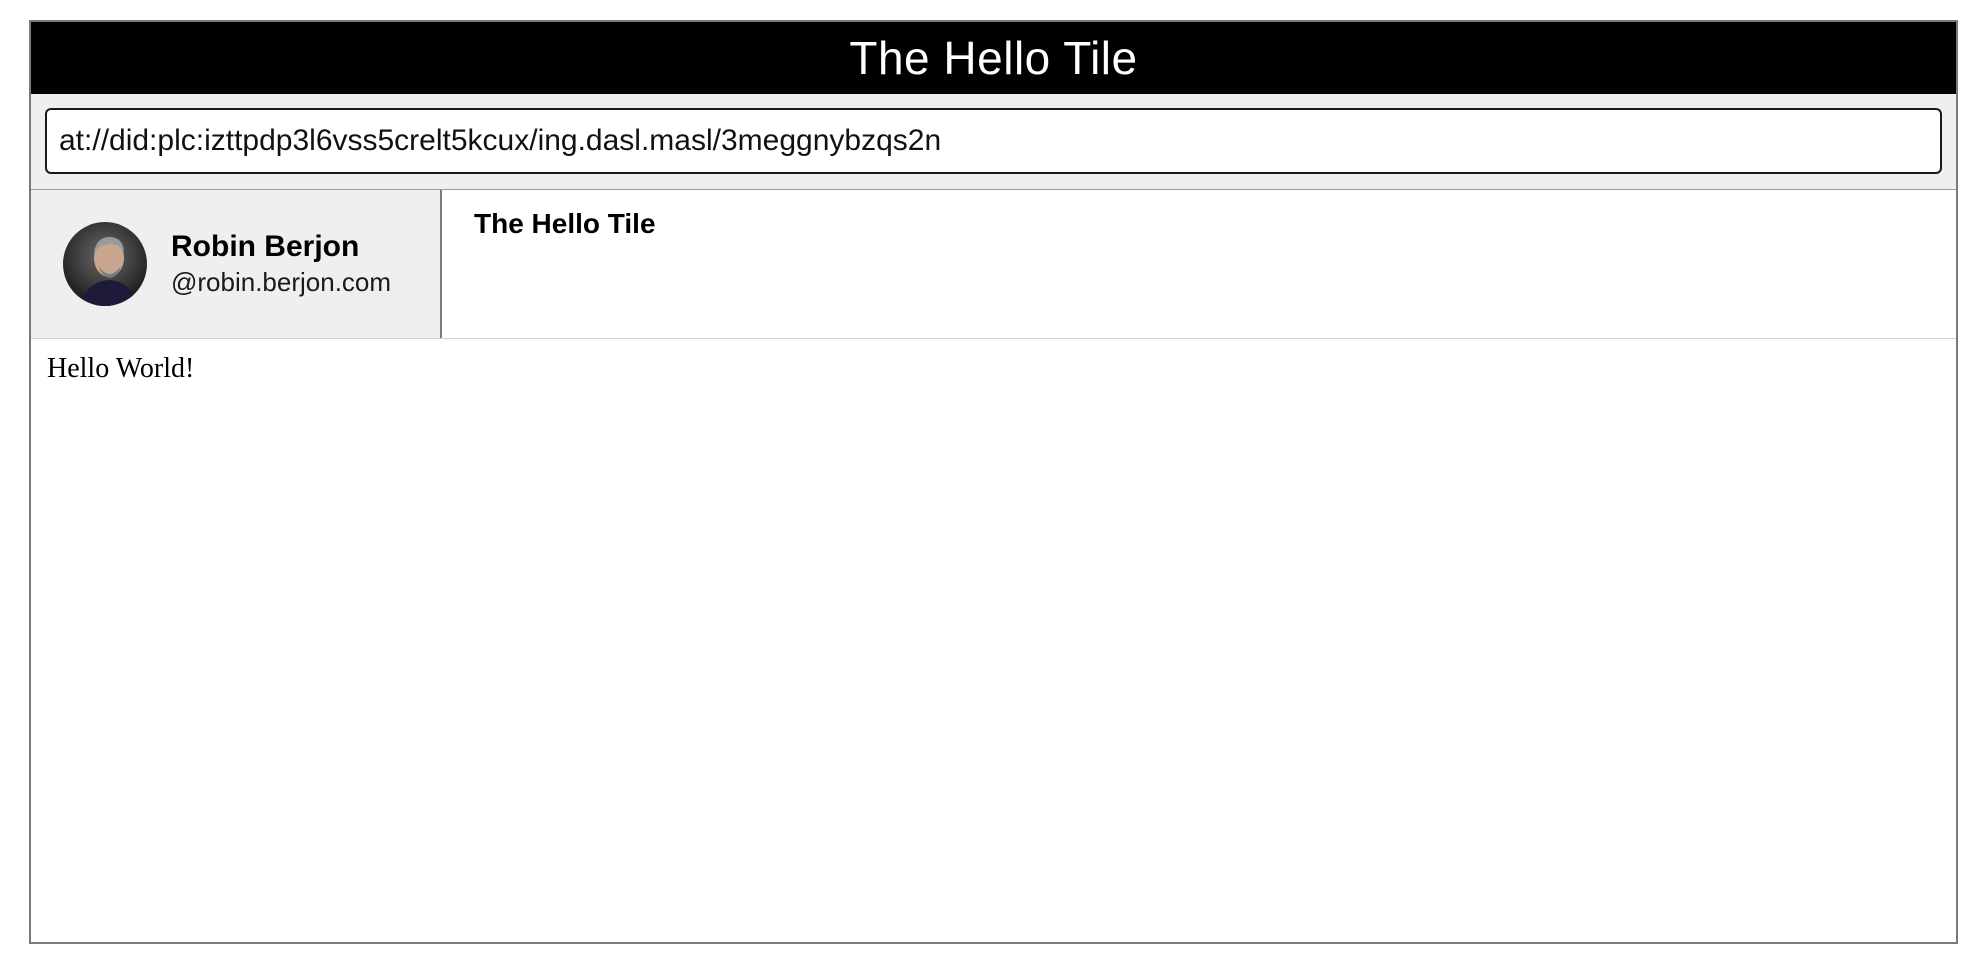  I want to click on tile-info: The Hello Tile, so click(1199, 264).